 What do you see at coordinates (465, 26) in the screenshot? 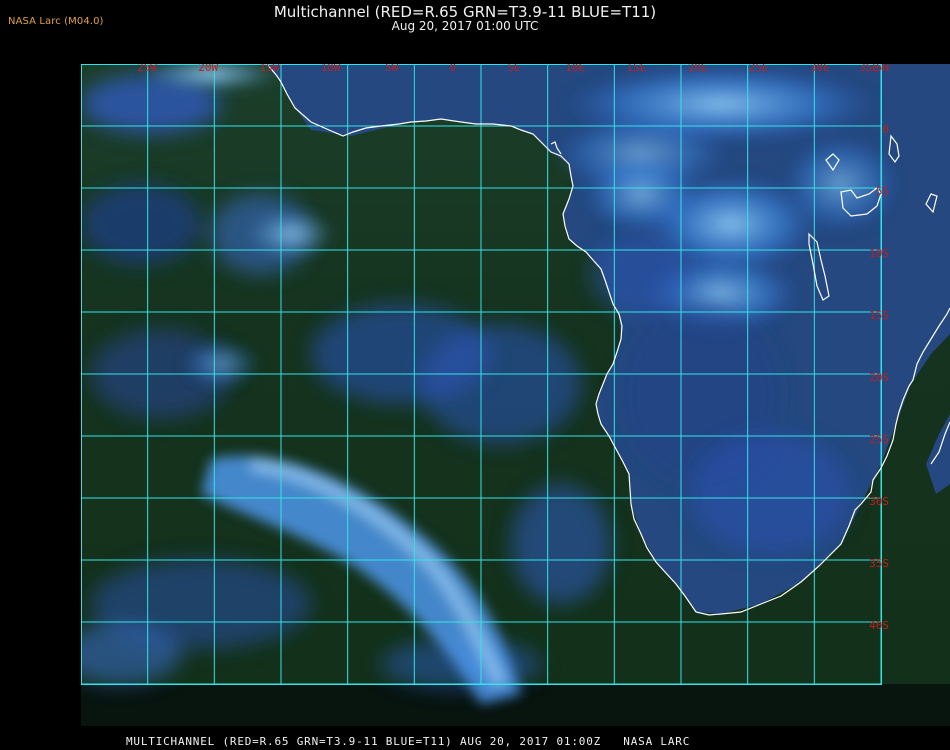
I see `image-timestamp: Aug 20, 2017 01:00 UTC` at bounding box center [465, 26].